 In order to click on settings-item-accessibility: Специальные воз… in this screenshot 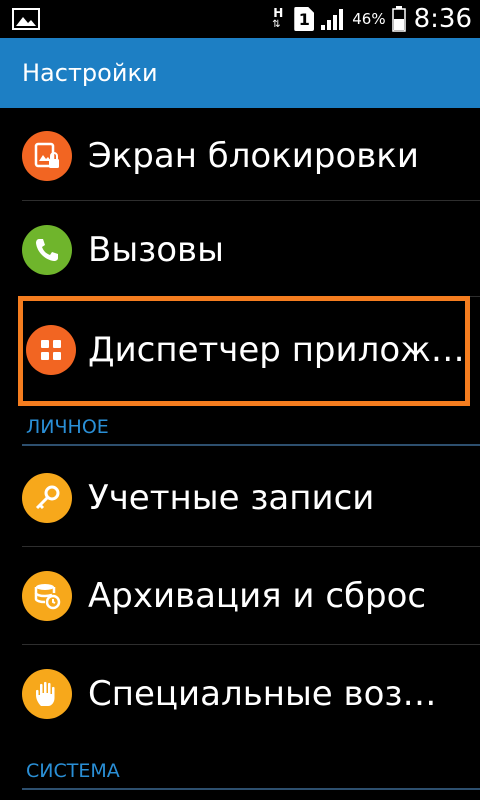, I will do `click(240, 694)`.